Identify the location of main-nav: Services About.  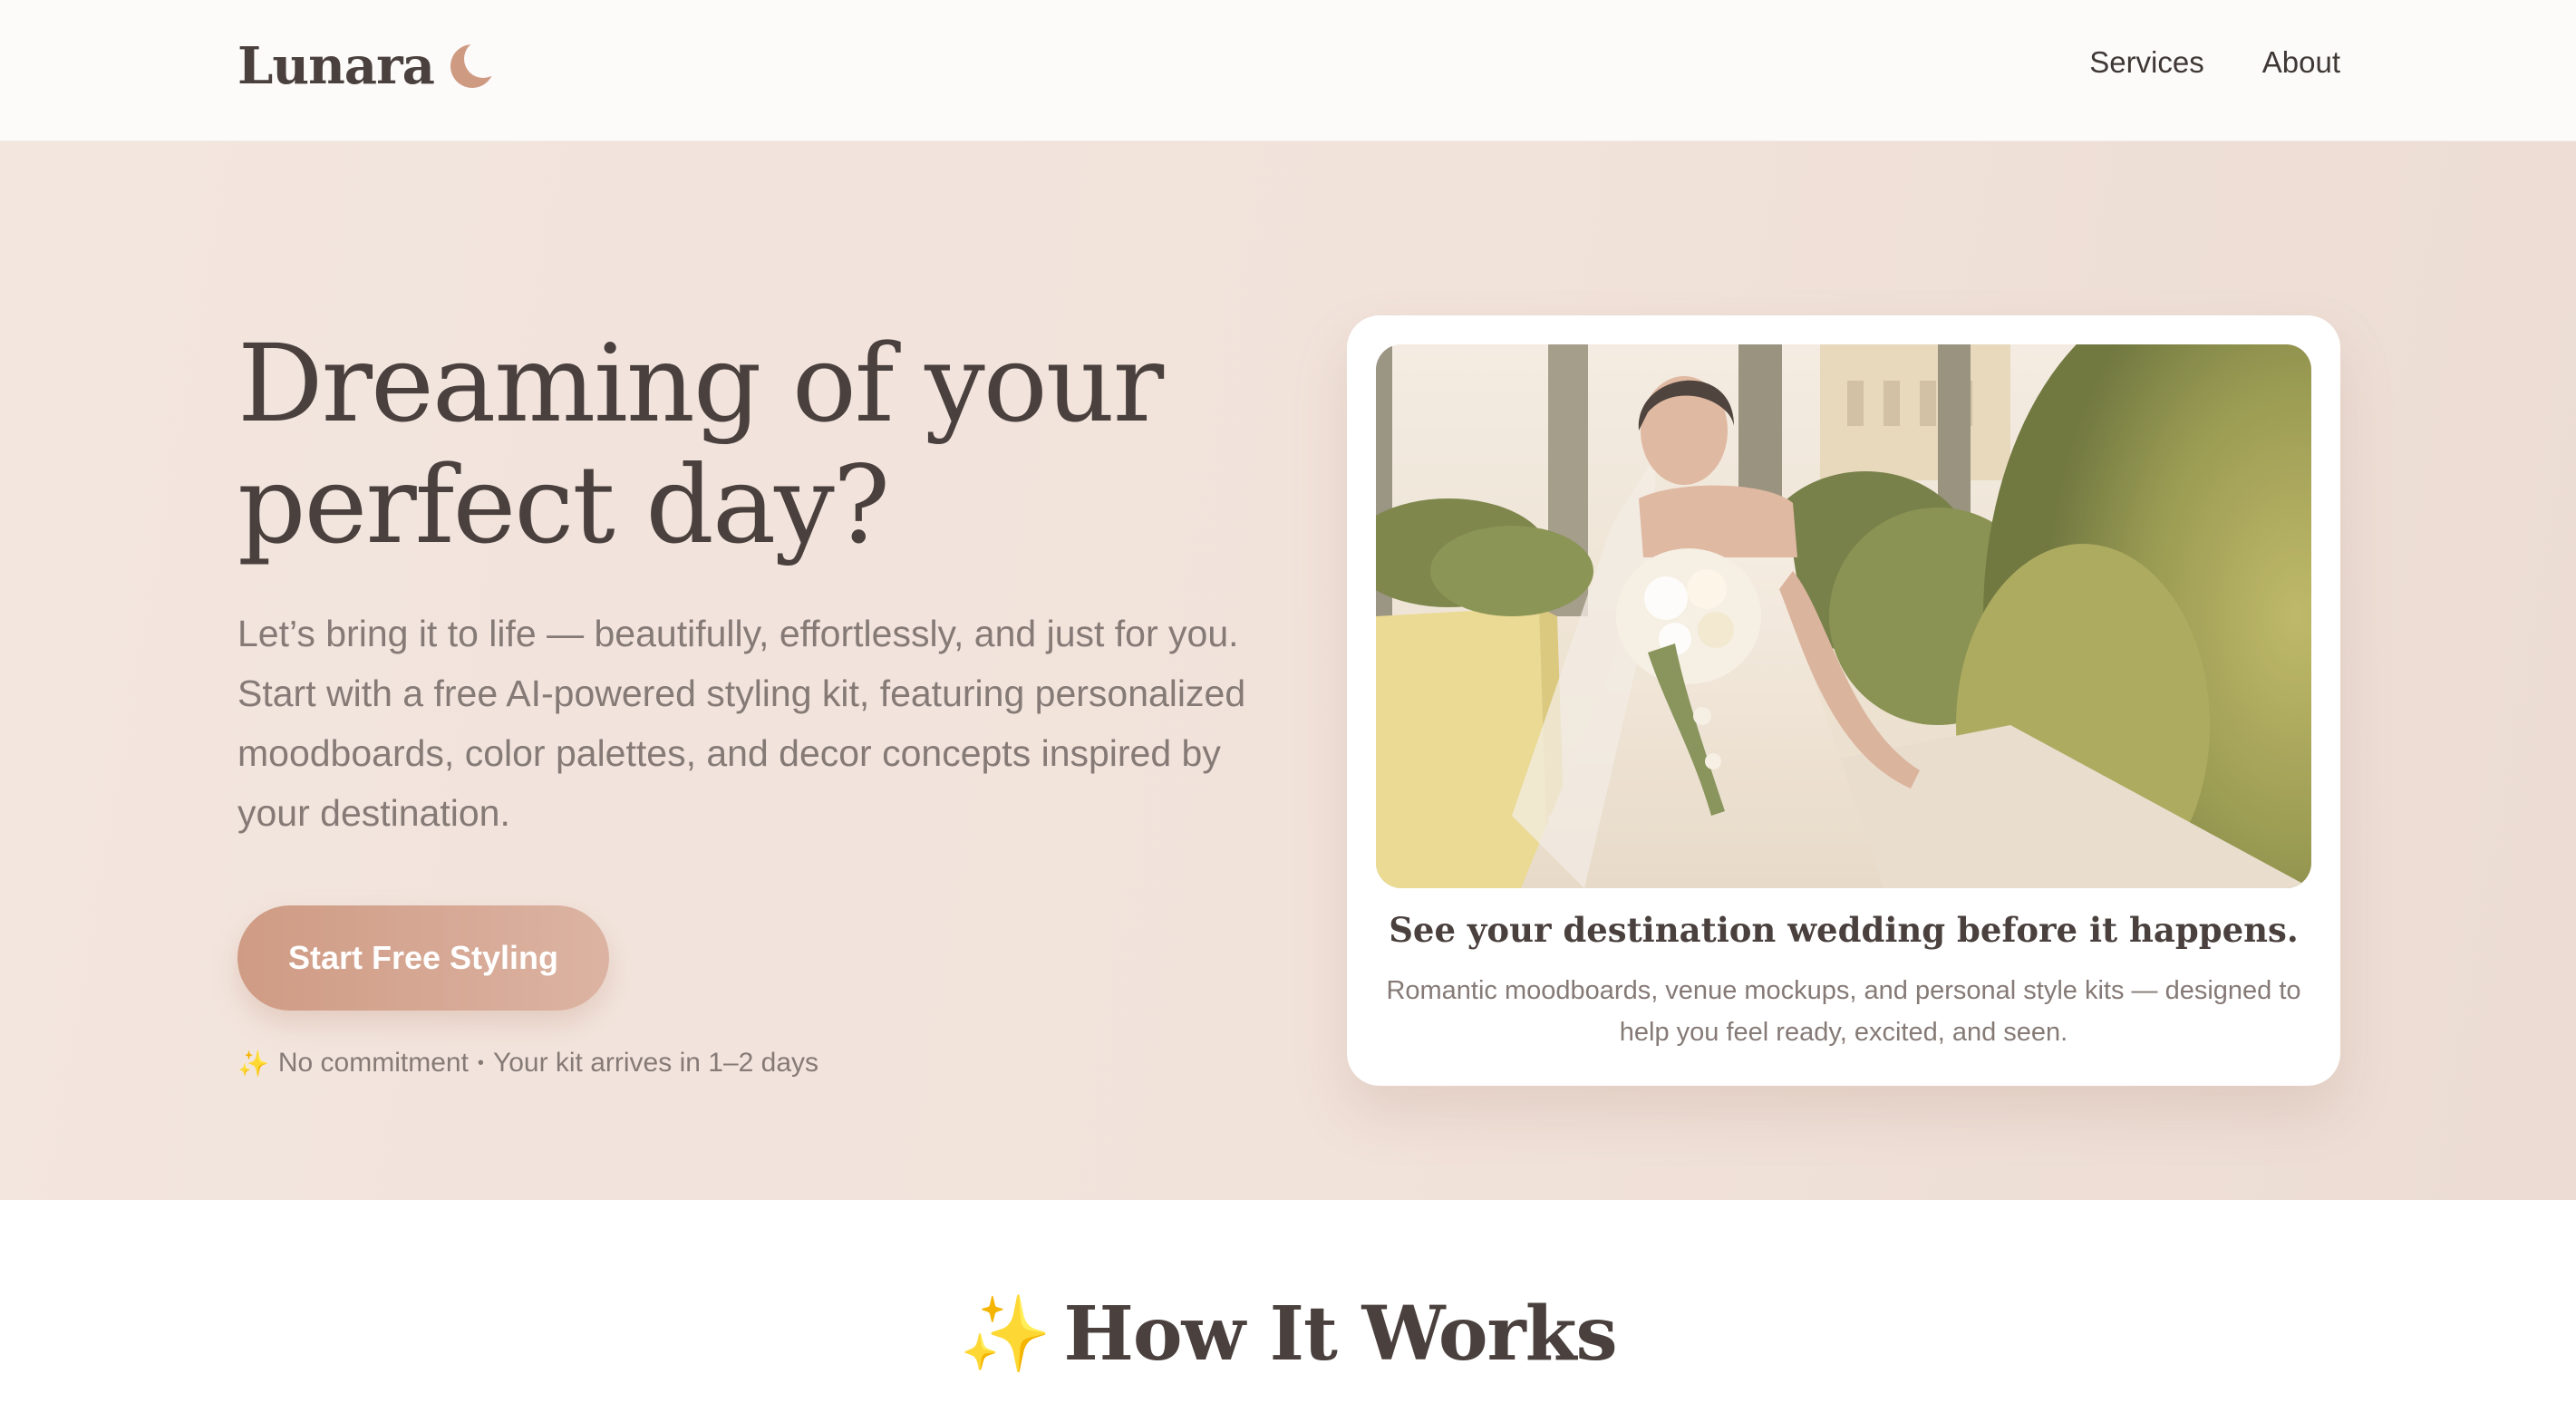
(2214, 62).